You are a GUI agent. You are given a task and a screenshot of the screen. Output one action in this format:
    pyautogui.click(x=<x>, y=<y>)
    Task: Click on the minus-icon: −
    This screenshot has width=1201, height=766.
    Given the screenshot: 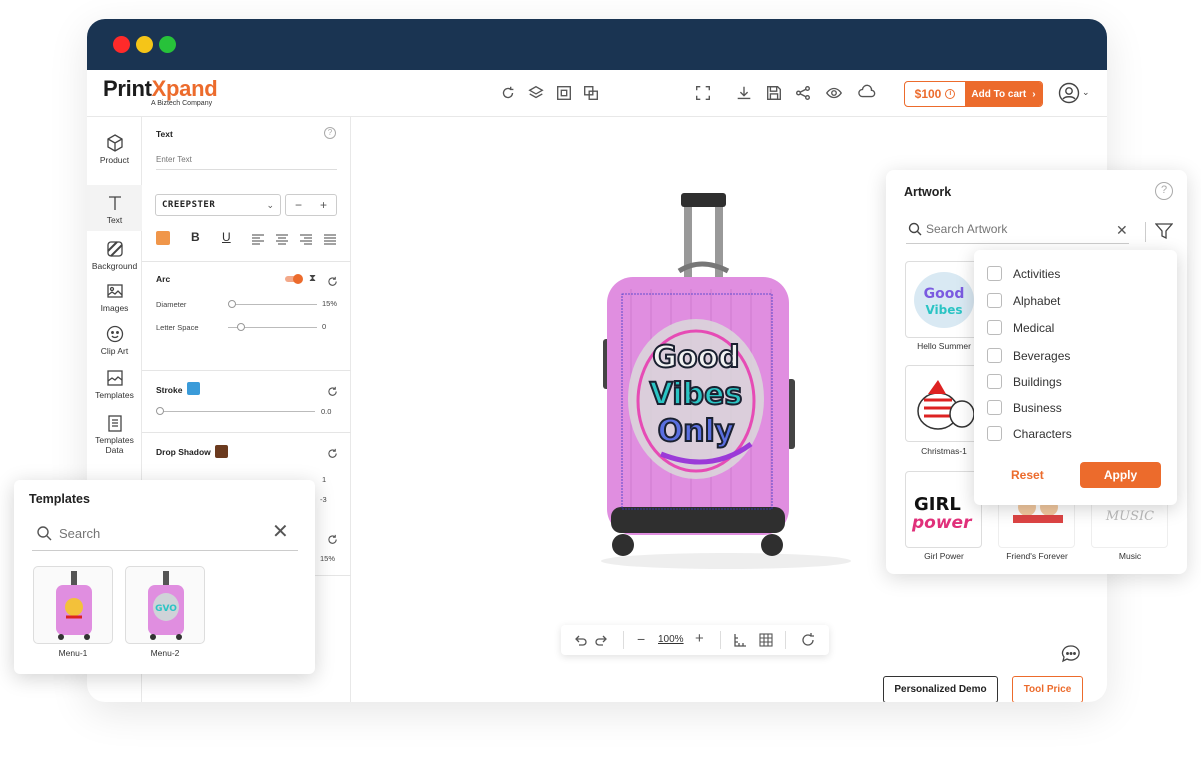 What is the action you would take?
    pyautogui.click(x=298, y=205)
    